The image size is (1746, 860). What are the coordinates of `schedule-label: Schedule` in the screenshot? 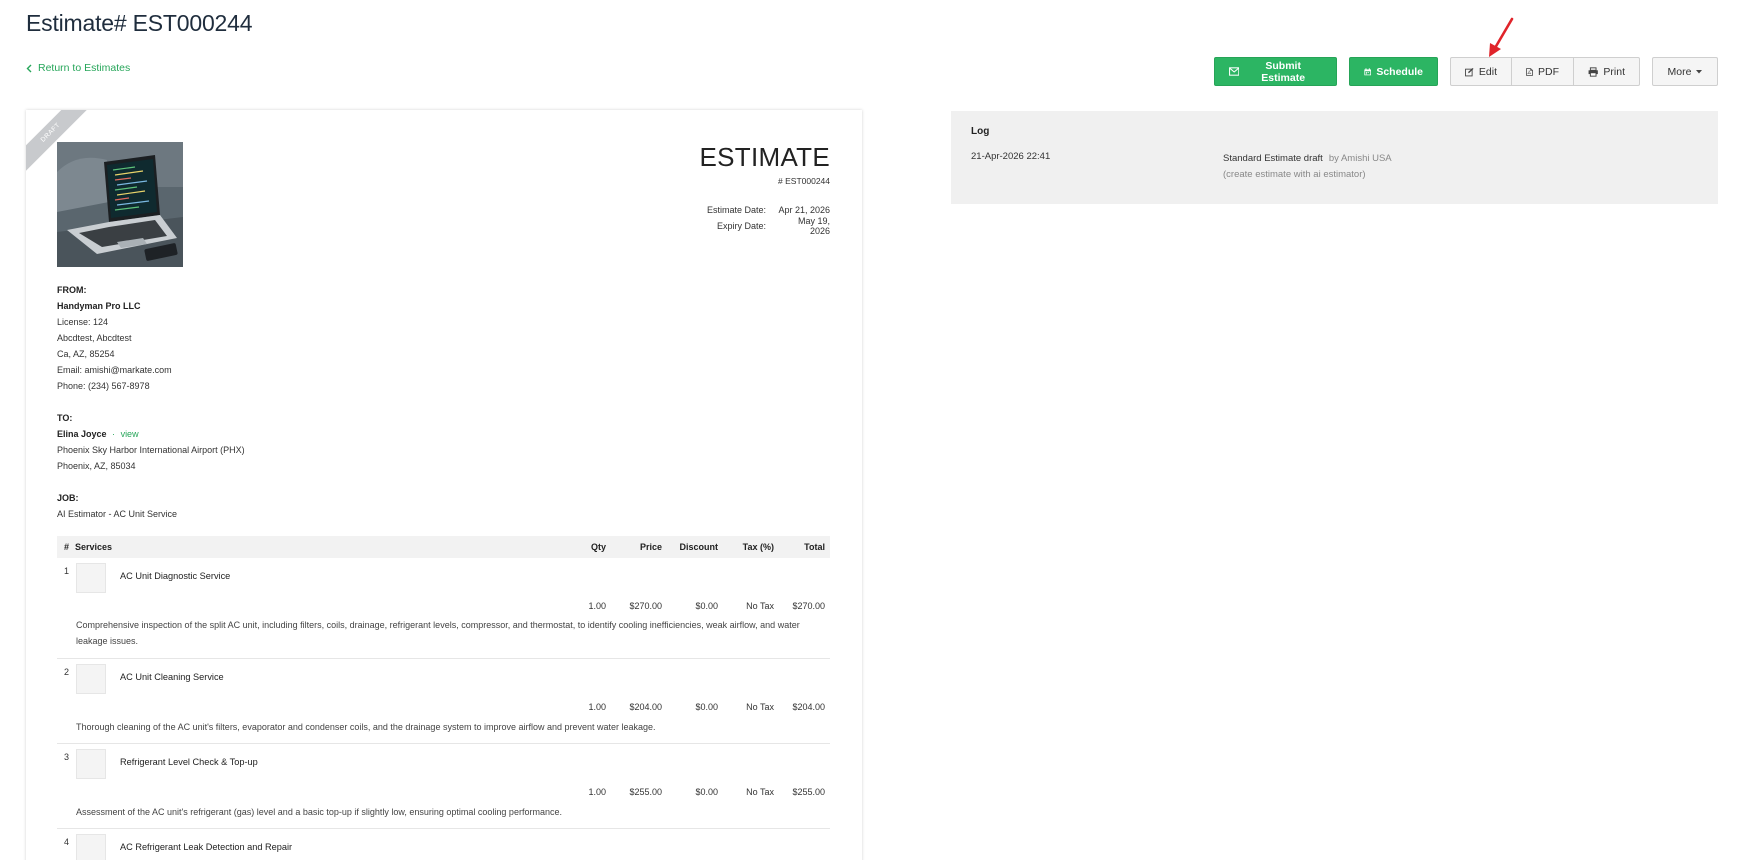 It's located at (1399, 71).